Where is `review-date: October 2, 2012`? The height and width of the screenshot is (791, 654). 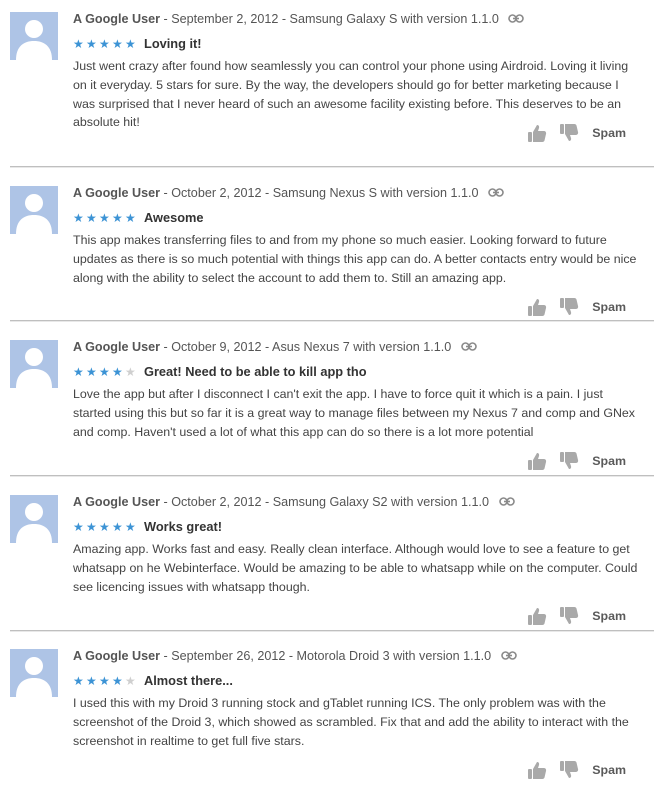 review-date: October 2, 2012 is located at coordinates (216, 502).